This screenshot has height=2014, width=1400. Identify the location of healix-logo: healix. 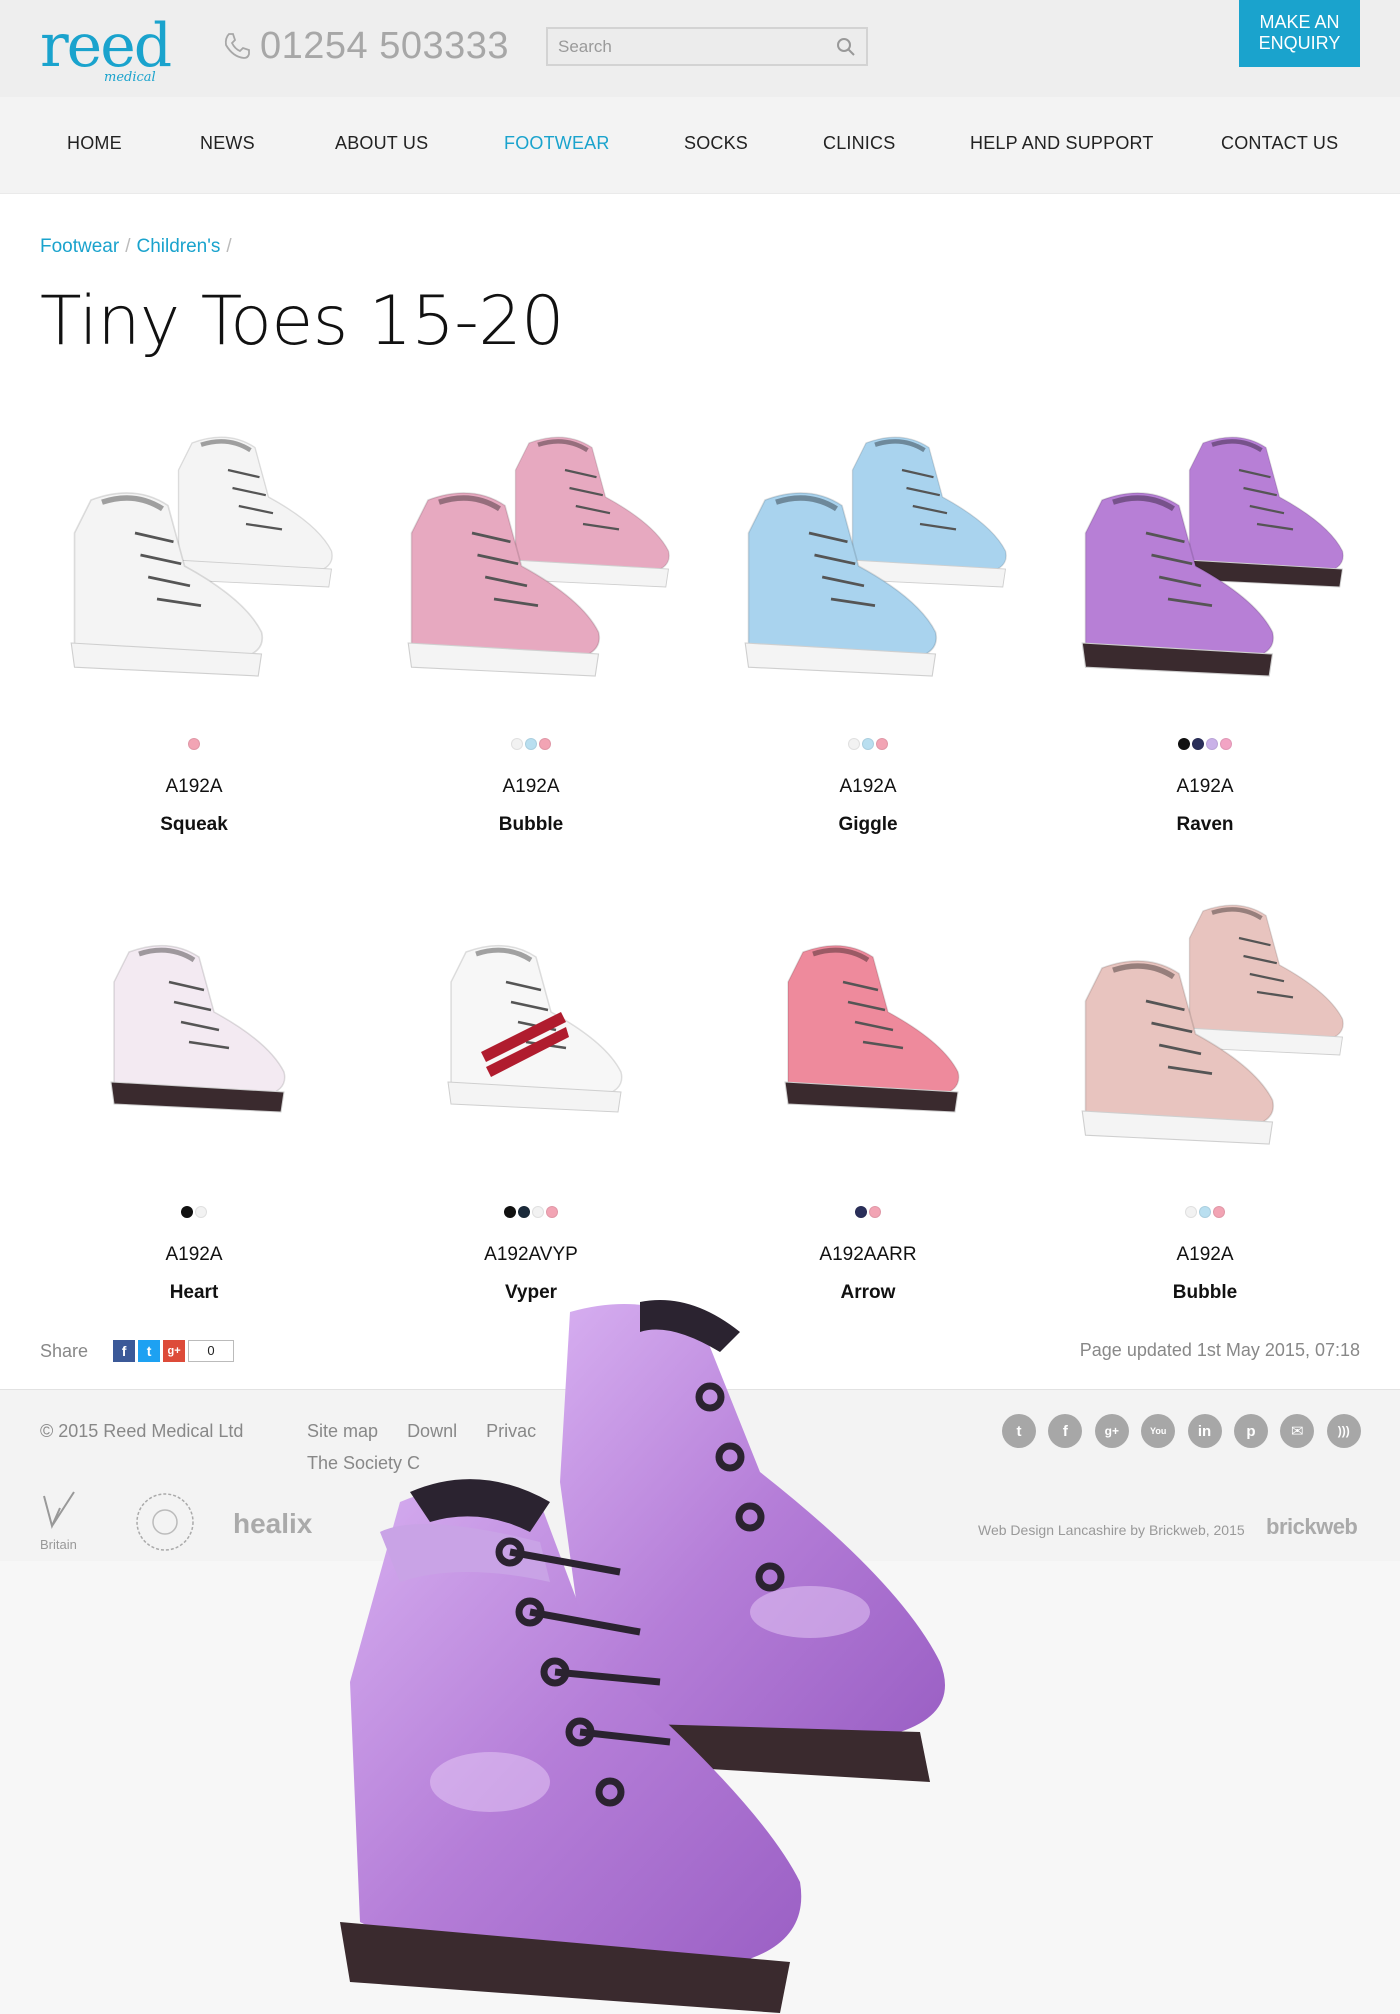
(273, 1523).